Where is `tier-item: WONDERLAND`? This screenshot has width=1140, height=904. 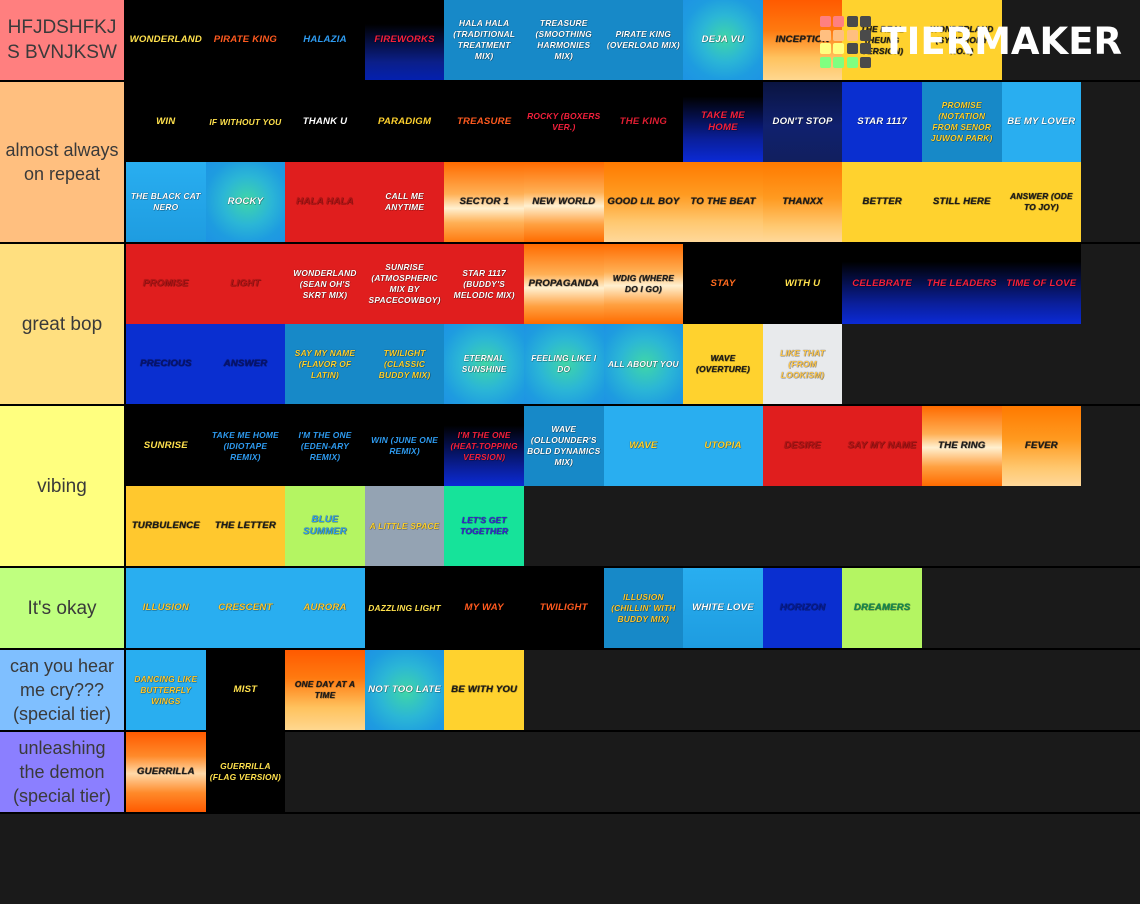
tier-item: WONDERLAND is located at coordinates (166, 40).